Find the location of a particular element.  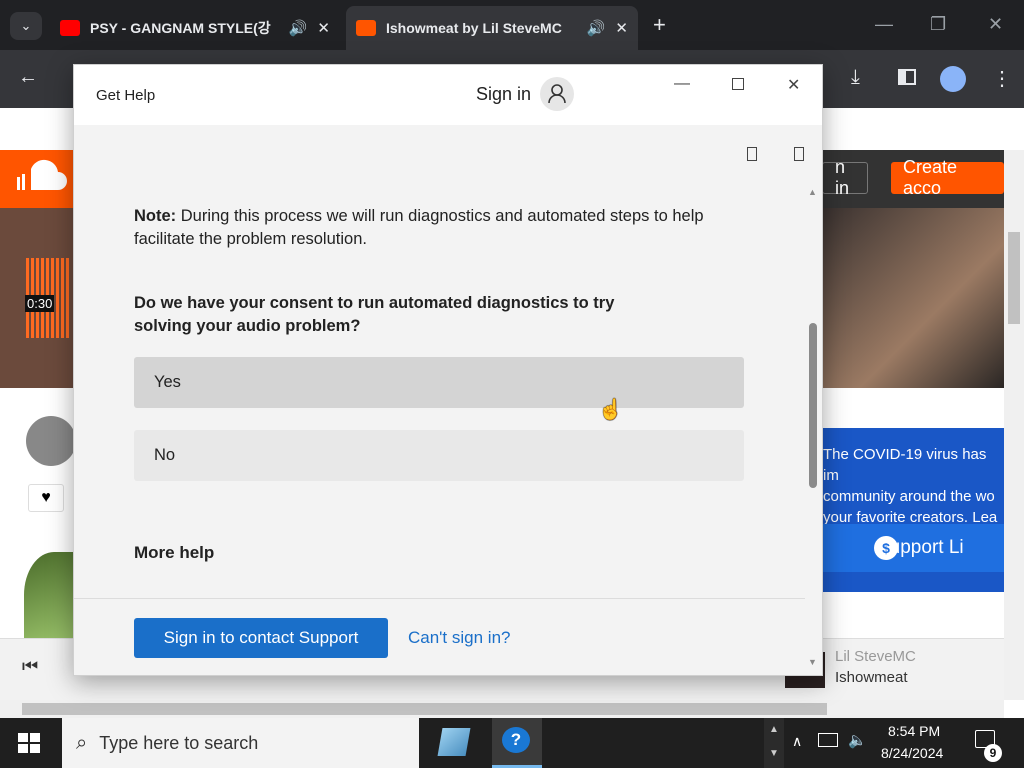

player-track: Ishowmeat is located at coordinates (871, 677).